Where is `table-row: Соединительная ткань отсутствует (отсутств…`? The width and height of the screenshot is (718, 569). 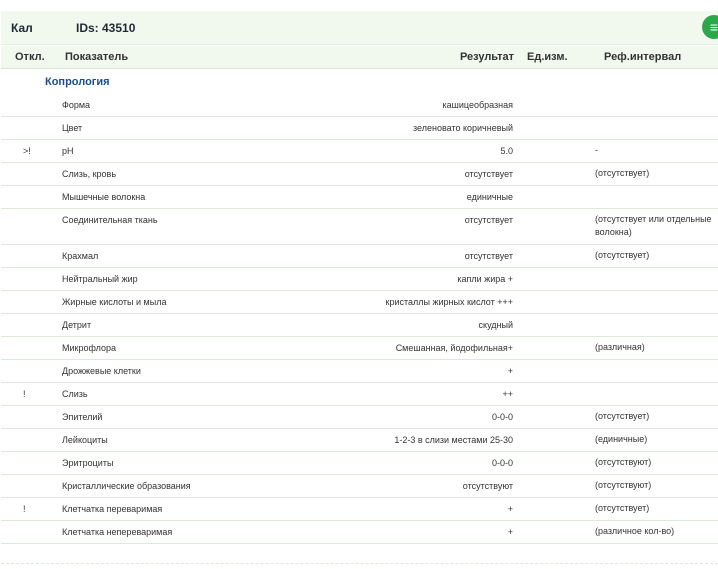
table-row: Соединительная ткань отсутствует (отсутств… is located at coordinates (359, 227).